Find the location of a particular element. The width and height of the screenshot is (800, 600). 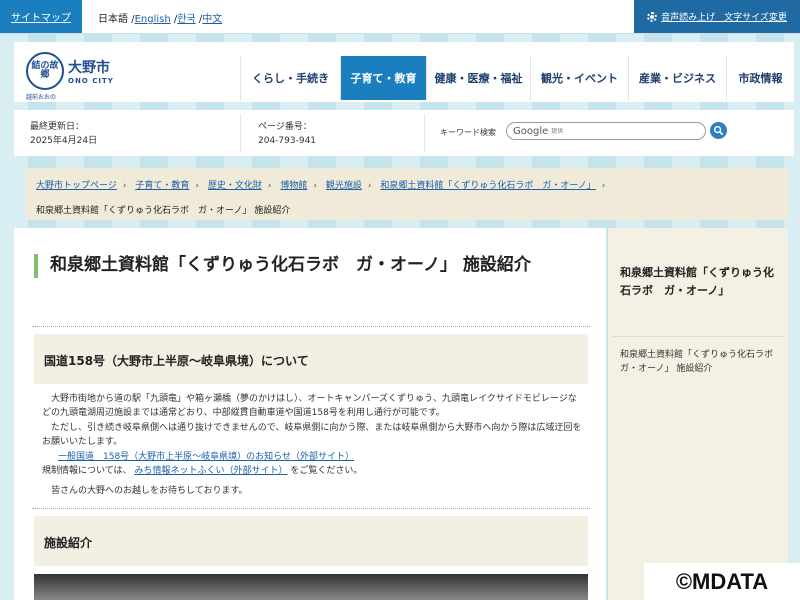

search-input is located at coordinates (621, 131).